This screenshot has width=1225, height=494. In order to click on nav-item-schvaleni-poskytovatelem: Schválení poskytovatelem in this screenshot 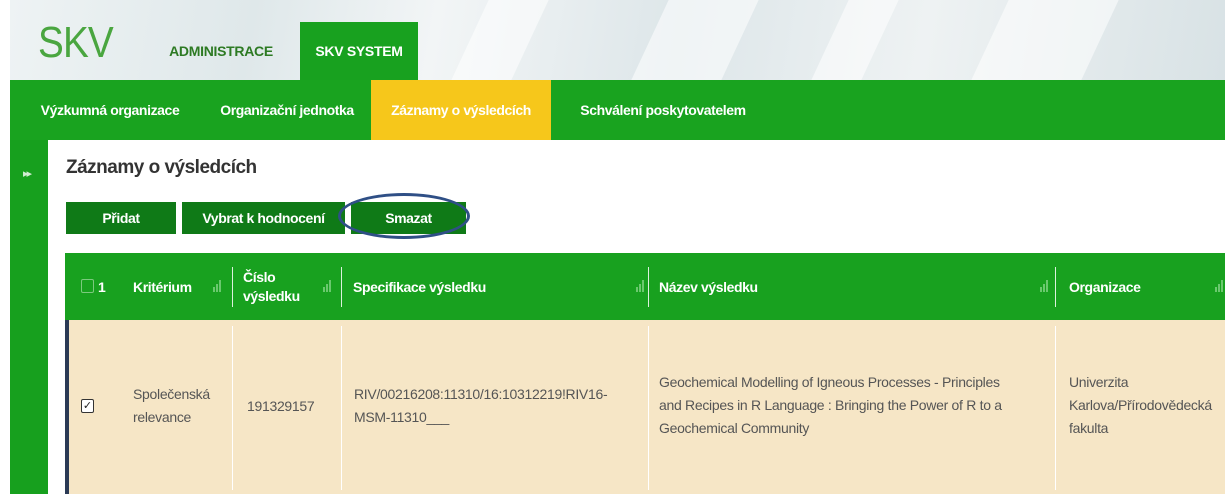, I will do `click(663, 110)`.